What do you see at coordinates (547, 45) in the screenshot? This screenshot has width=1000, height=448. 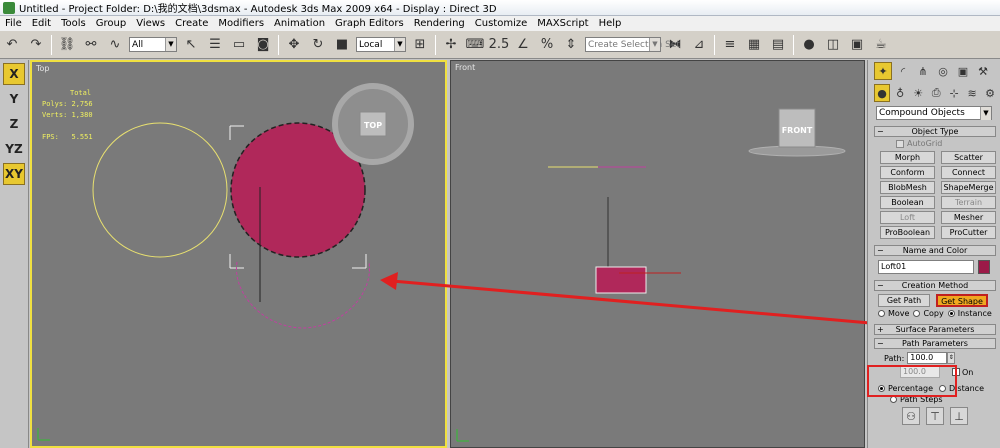 I see `percent-snap-icon: %` at bounding box center [547, 45].